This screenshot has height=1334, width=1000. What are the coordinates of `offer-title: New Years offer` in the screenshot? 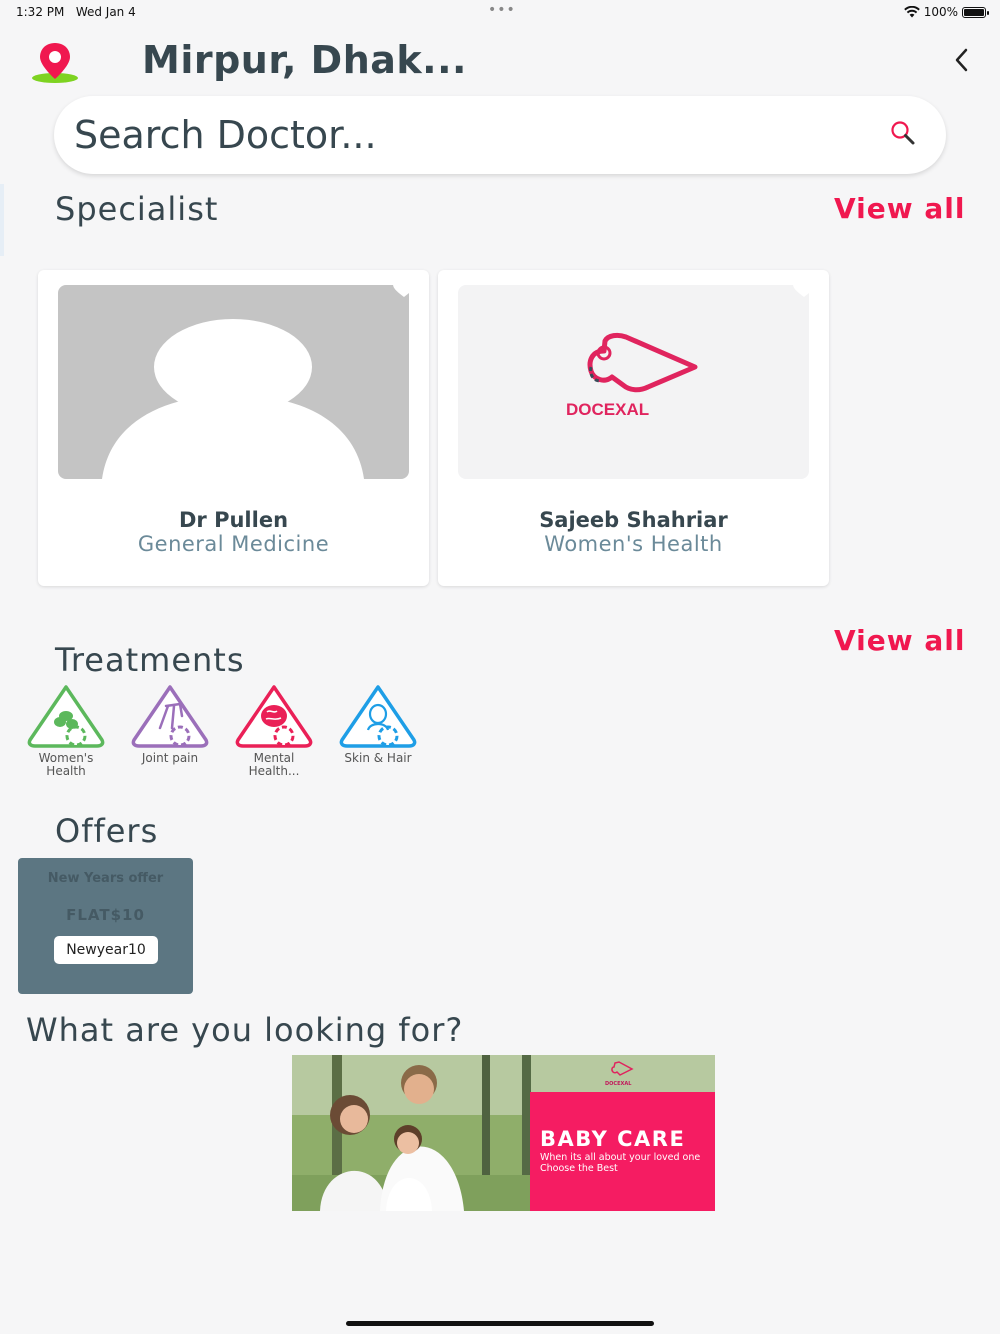 It's located at (105, 878).